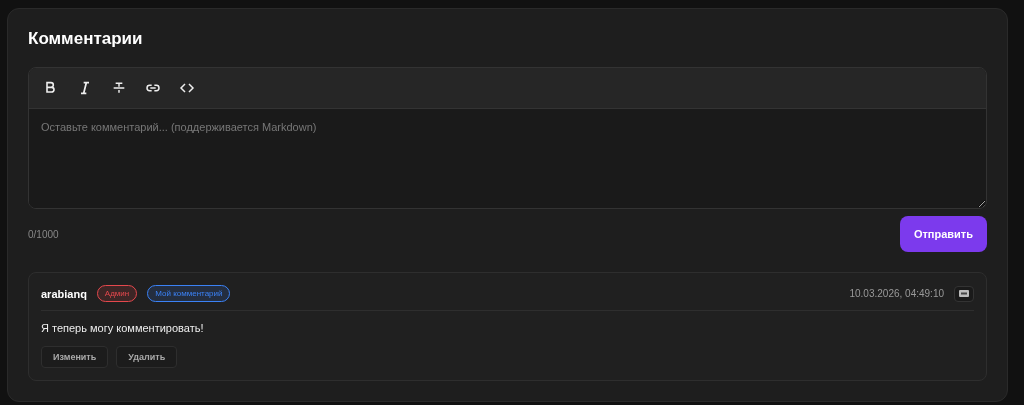 Image resolution: width=1024 pixels, height=405 pixels. I want to click on character-counter: 0/1000, so click(43, 234).